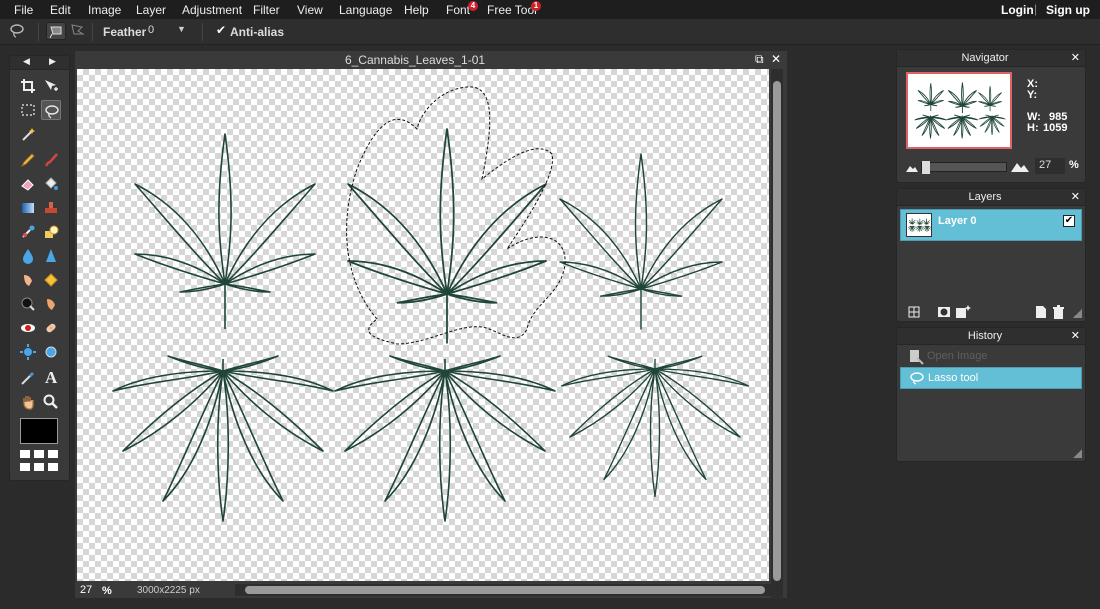  Describe the element at coordinates (168, 590) in the screenshot. I see `image-dimensions: 3000x2225 px` at that location.